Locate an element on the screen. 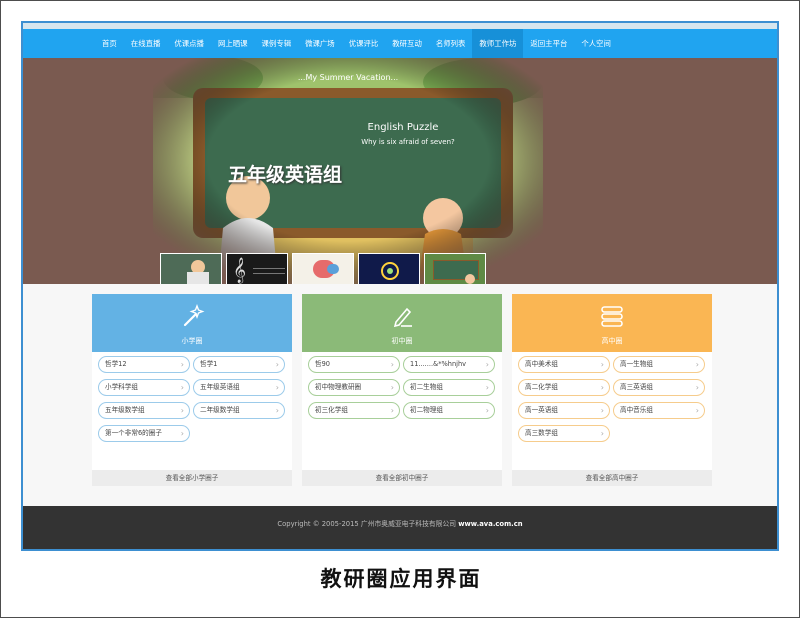  nav-item: 微课广场 is located at coordinates (320, 43).